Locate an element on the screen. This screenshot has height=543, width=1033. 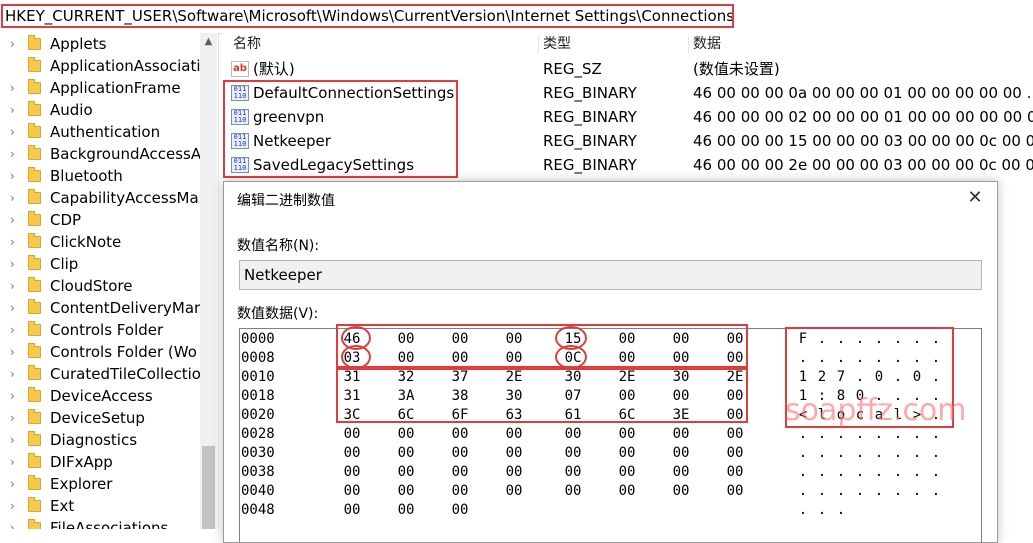
tree-item: › CDP is located at coordinates (100, 220).